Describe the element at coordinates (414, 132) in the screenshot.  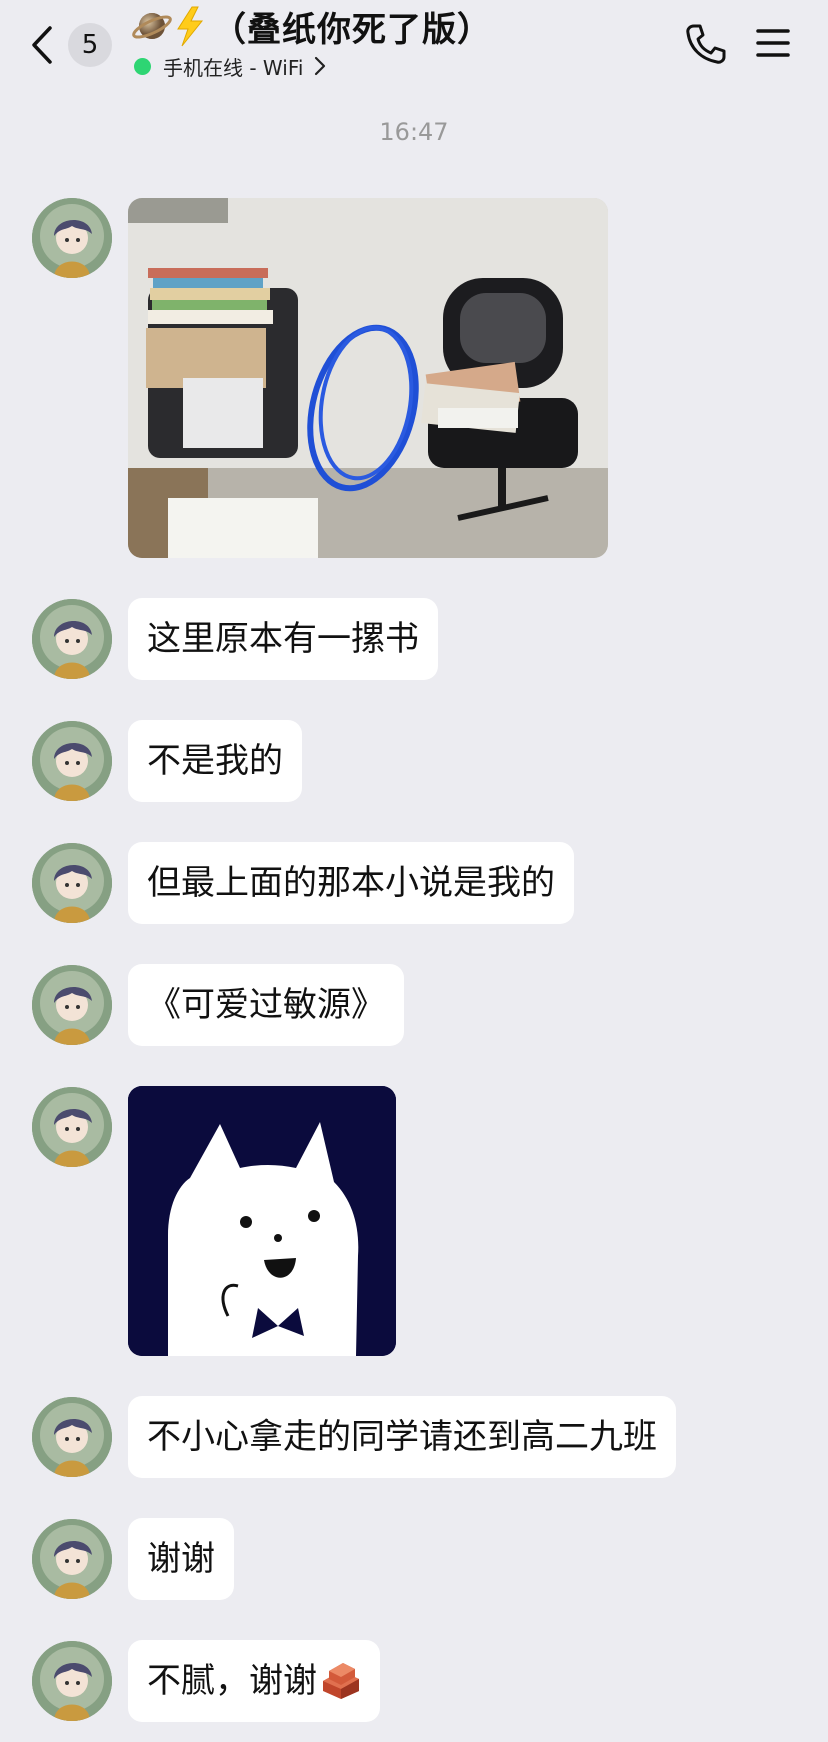
I see `message-timestamp: 16:47` at that location.